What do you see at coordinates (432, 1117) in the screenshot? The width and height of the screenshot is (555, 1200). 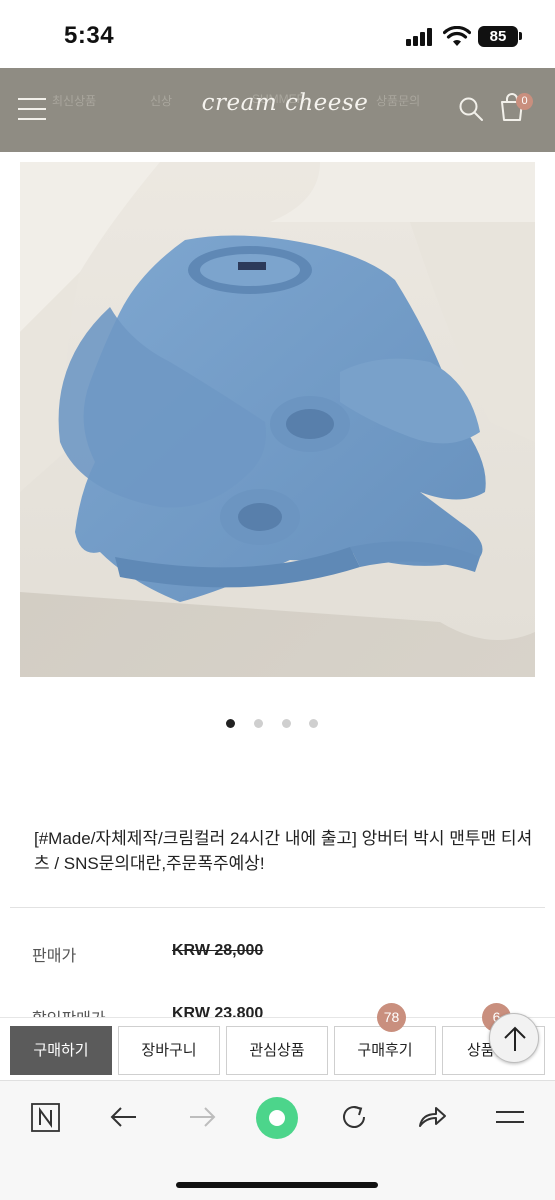 I see `share-icon` at bounding box center [432, 1117].